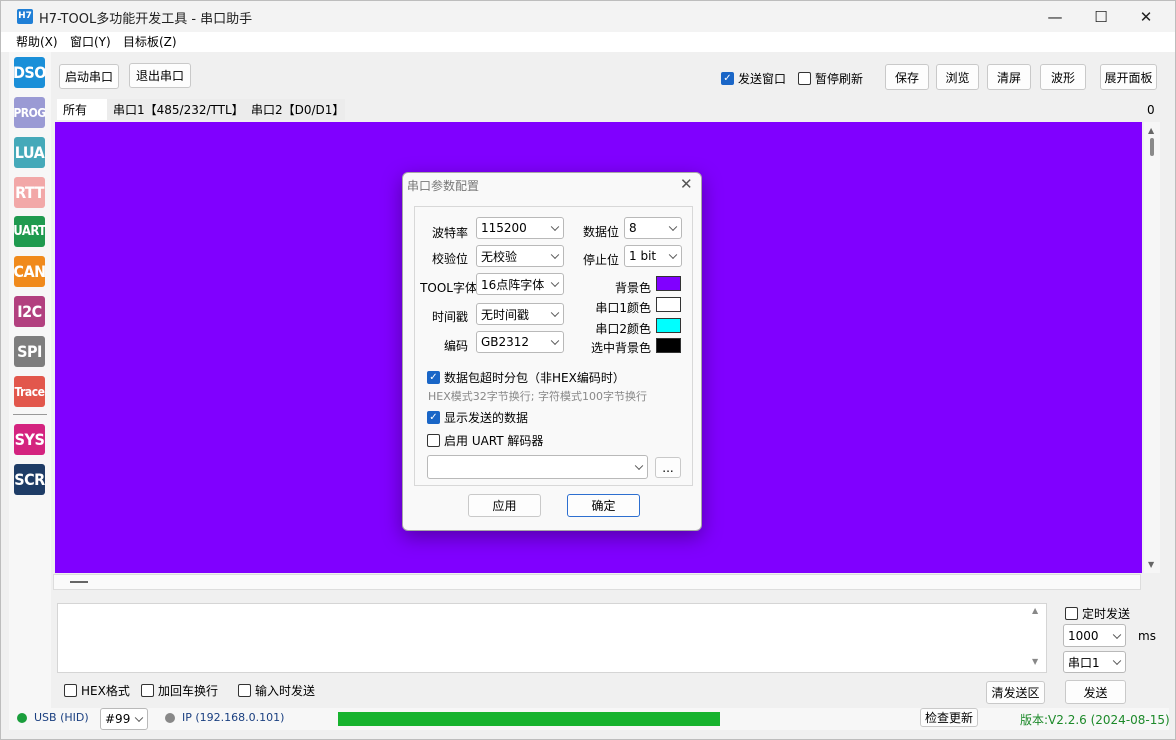  Describe the element at coordinates (37, 41) in the screenshot. I see `menu-help: 帮助(X)` at that location.